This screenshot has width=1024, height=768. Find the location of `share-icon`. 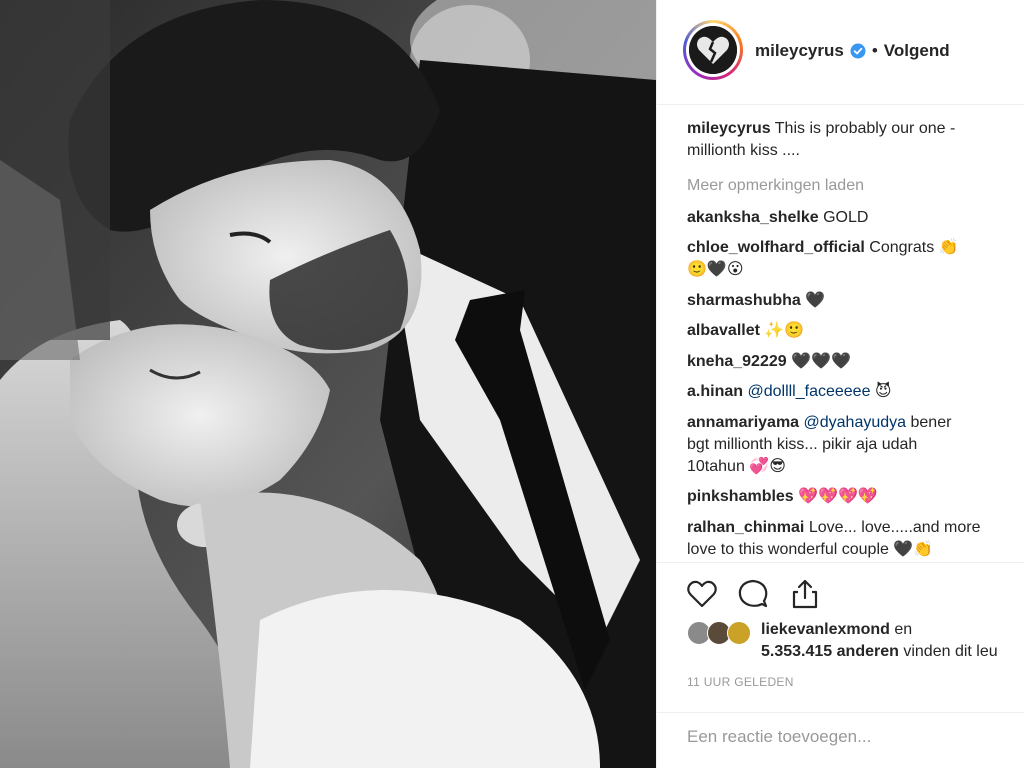

share-icon is located at coordinates (805, 594).